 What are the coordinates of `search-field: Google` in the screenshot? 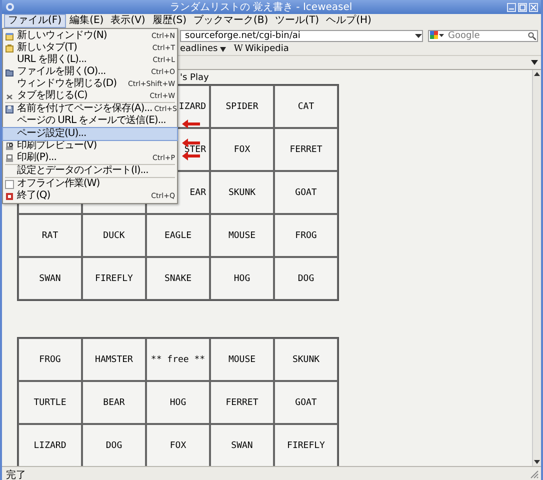 It's located at (483, 36).